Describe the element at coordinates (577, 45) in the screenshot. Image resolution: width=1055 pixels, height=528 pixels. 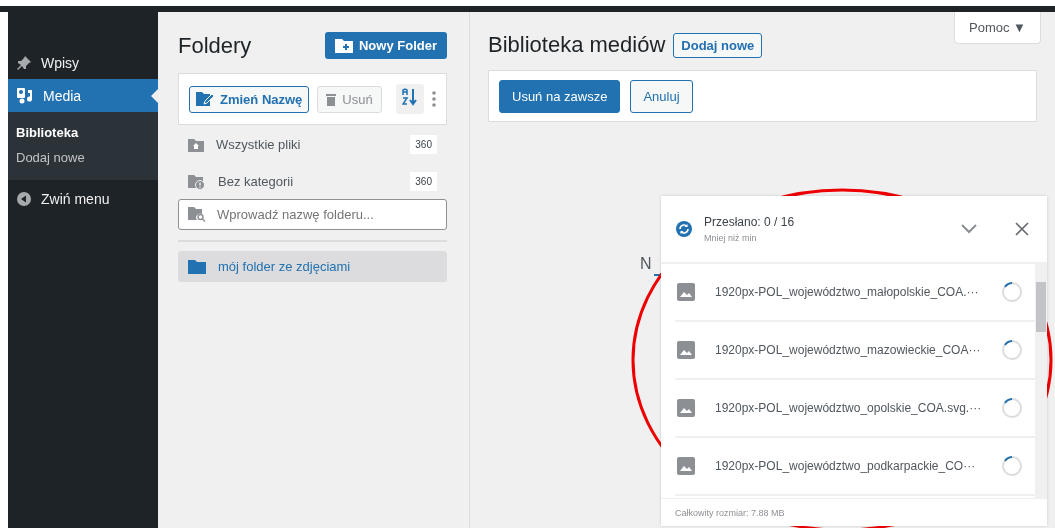
I see `page-title: Biblioteka mediów` at that location.